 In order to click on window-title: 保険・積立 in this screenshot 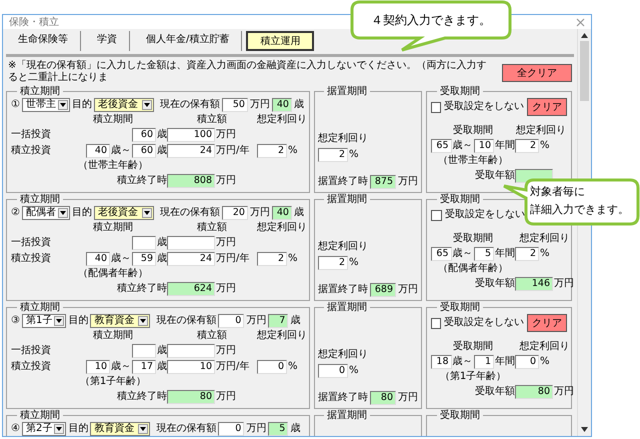, I will do `click(34, 22)`.